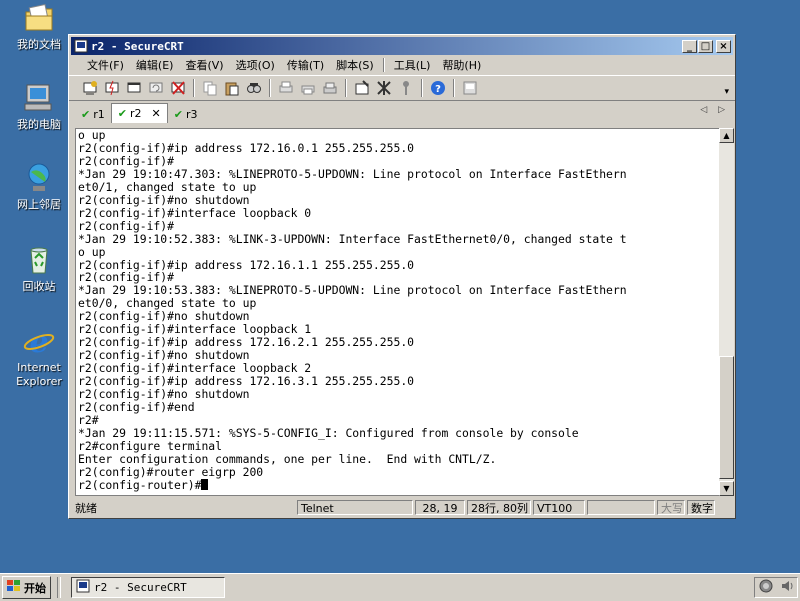 The image size is (800, 601). I want to click on terminal-line: o up, so click(92, 135).